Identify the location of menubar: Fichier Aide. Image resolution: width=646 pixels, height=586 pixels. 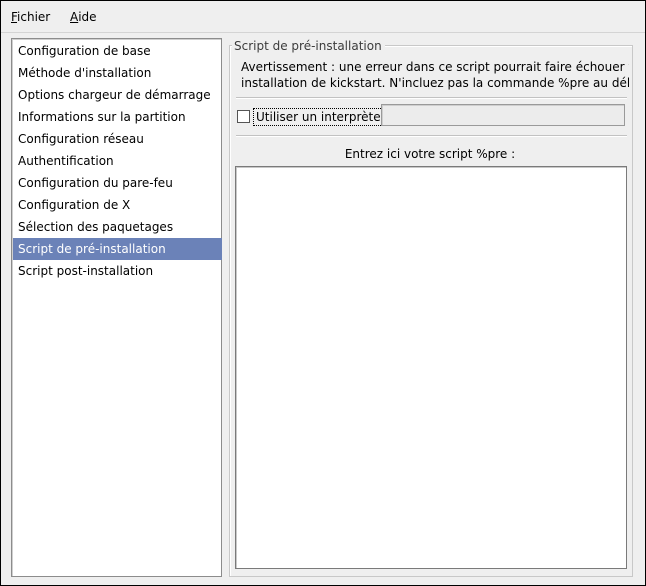
(323, 17).